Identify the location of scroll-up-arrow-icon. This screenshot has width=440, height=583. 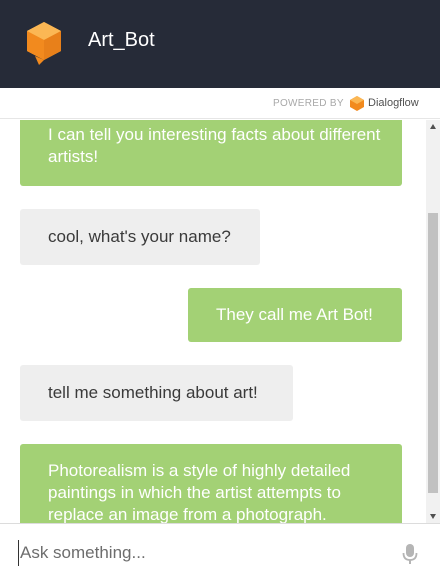
(433, 127).